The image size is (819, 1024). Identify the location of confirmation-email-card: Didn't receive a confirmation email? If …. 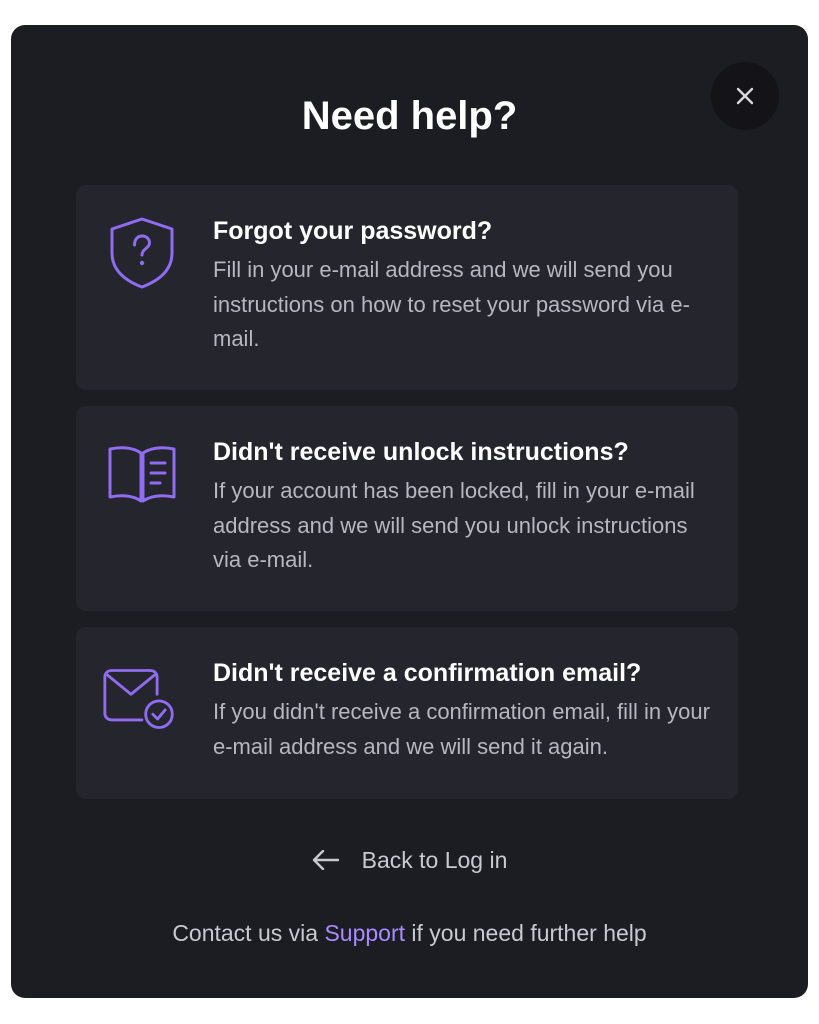
(407, 713).